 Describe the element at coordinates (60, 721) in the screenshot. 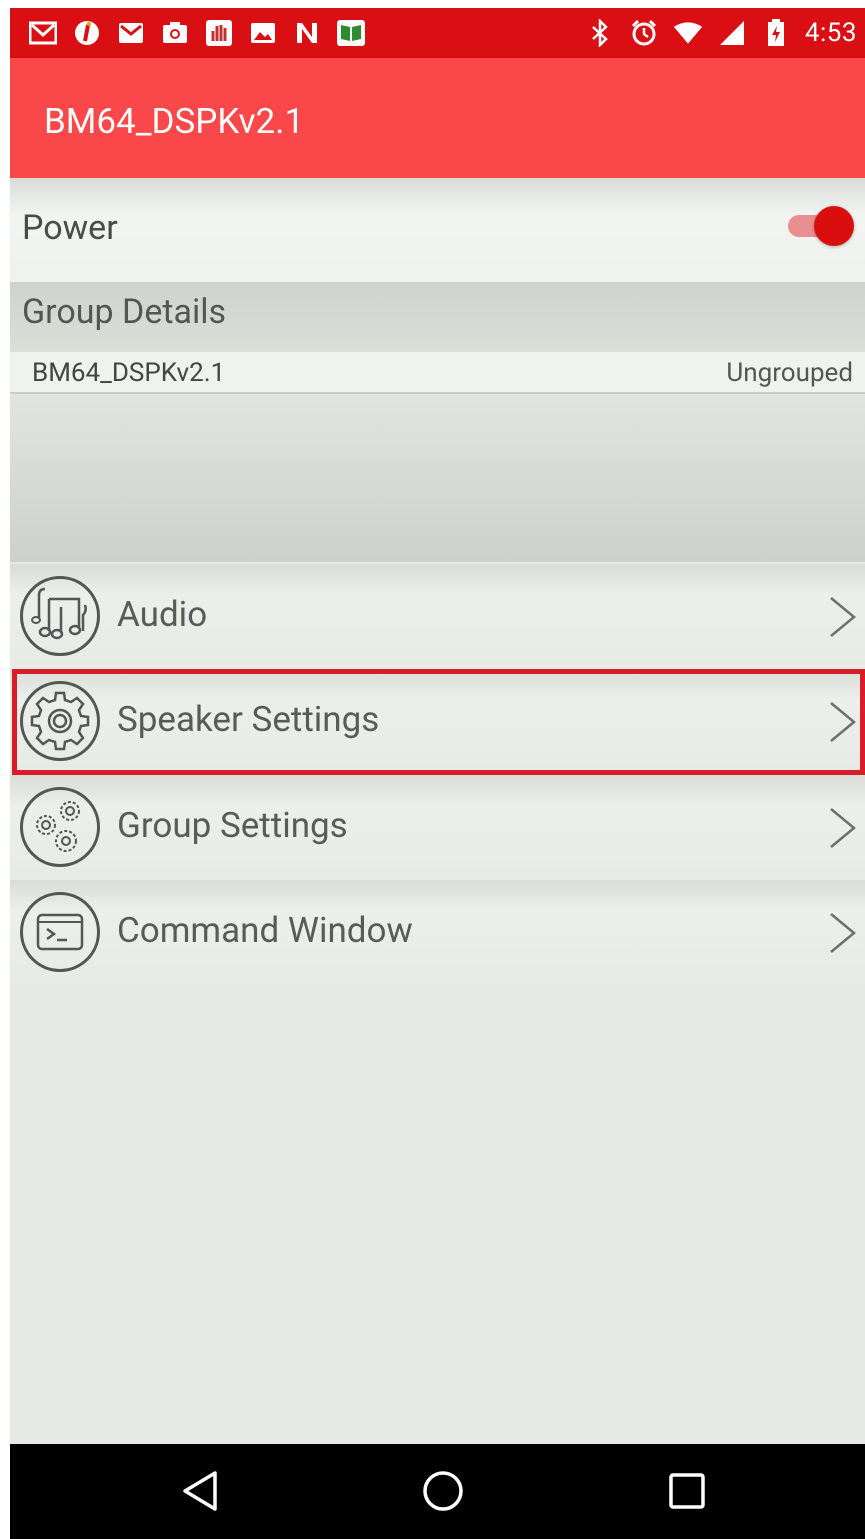

I see `gear-icon` at that location.